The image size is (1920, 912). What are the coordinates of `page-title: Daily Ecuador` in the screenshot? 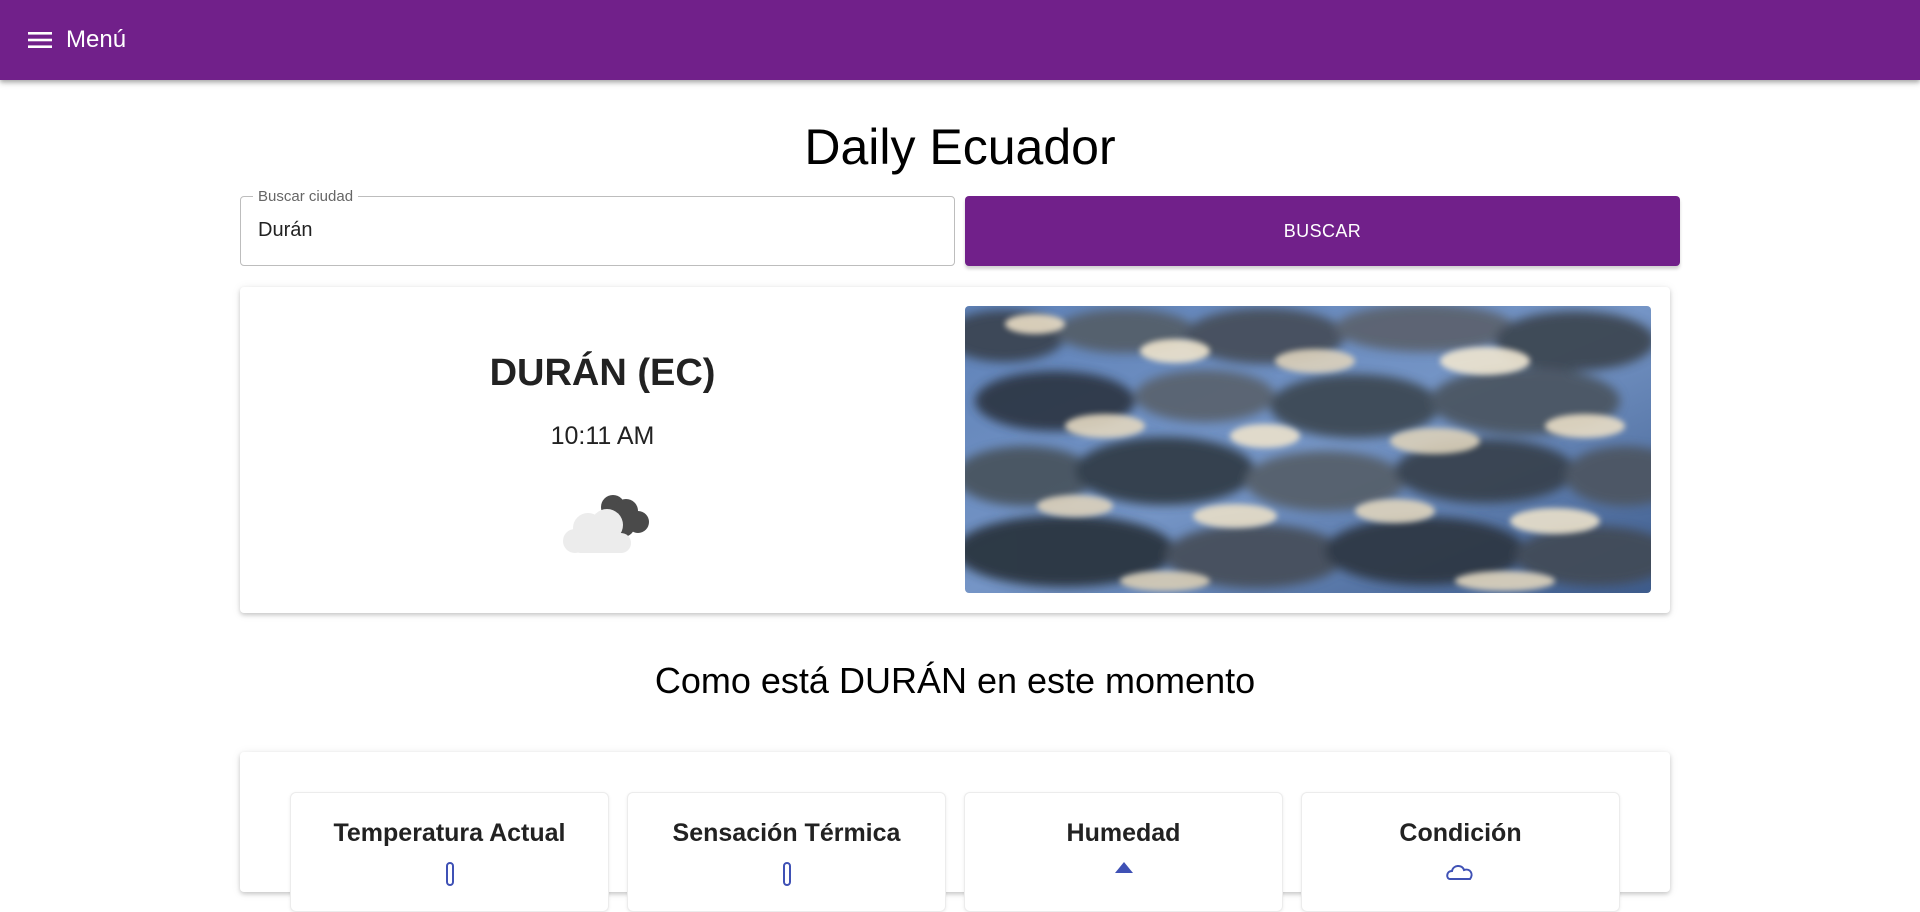 It's located at (960, 147).